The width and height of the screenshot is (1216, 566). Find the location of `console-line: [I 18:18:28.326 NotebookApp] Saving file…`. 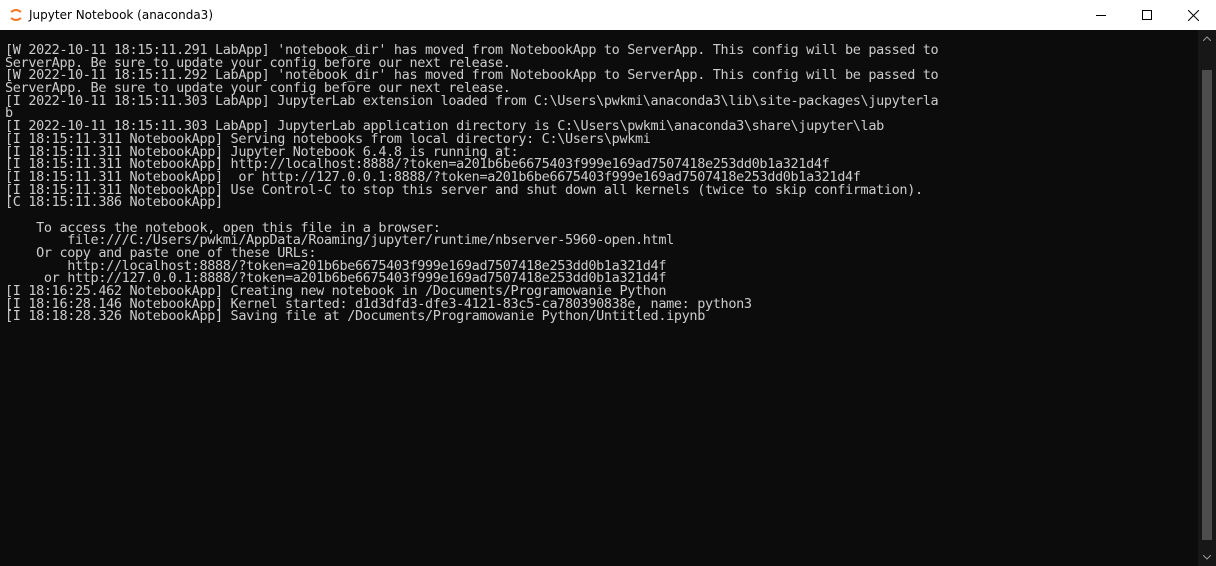

console-line: [I 18:18:28.326 NotebookApp] Saving file… is located at coordinates (355, 316).